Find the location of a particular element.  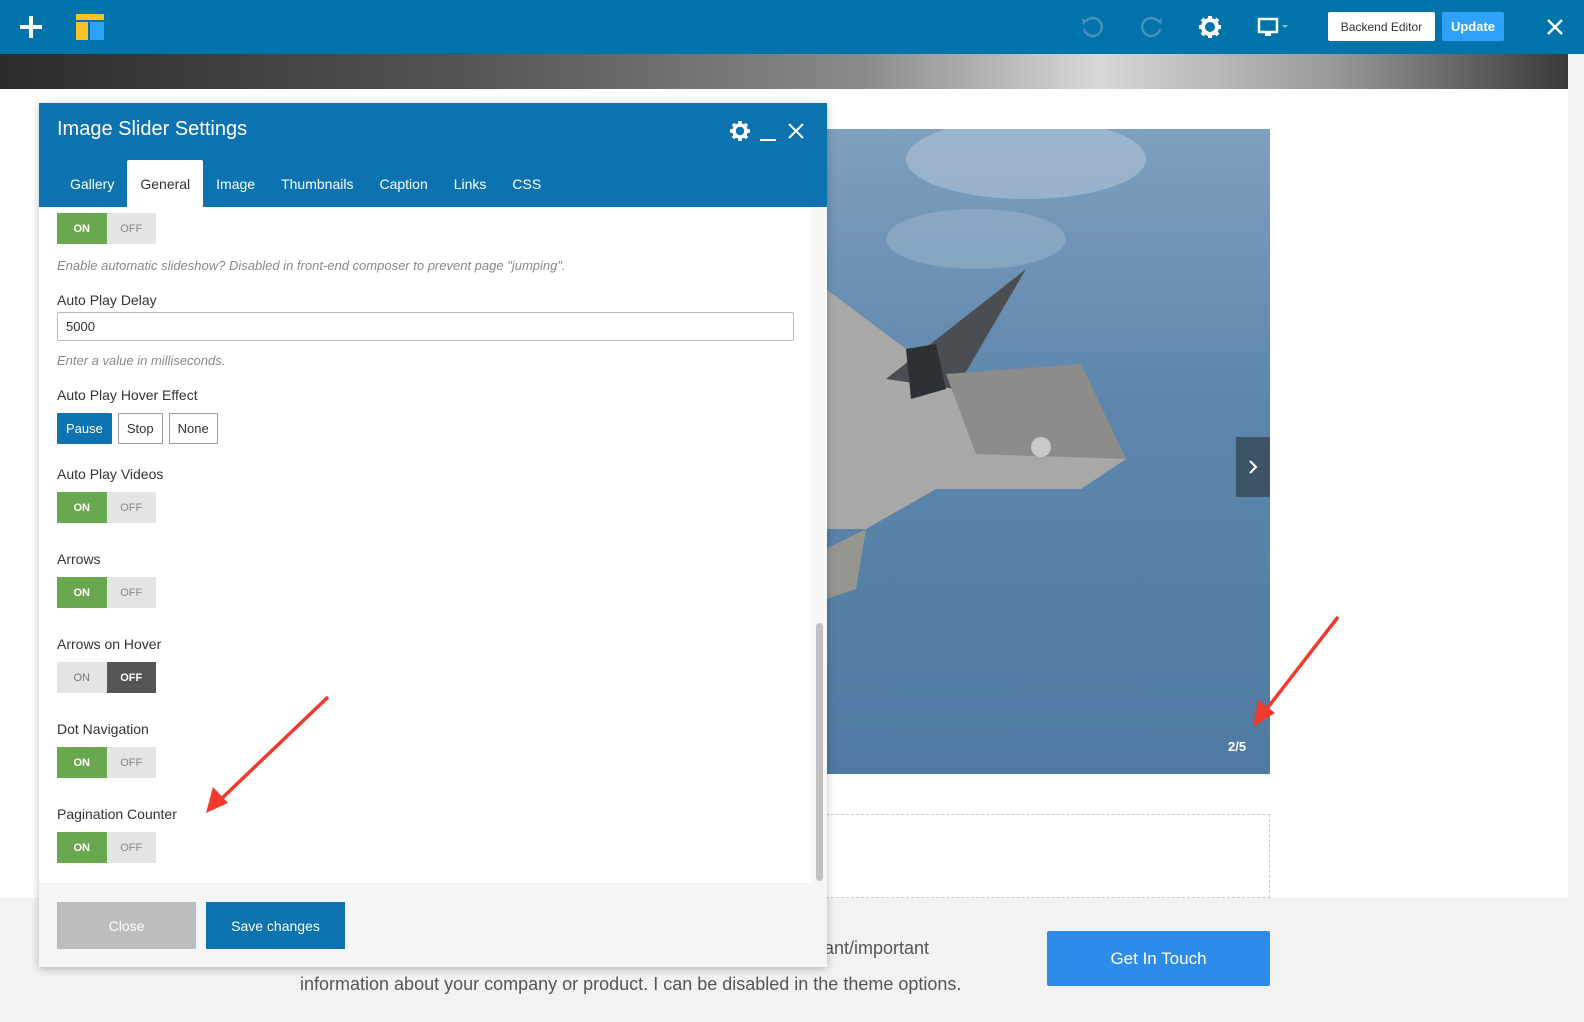

panel-scrollbar-thumb is located at coordinates (819, 752).